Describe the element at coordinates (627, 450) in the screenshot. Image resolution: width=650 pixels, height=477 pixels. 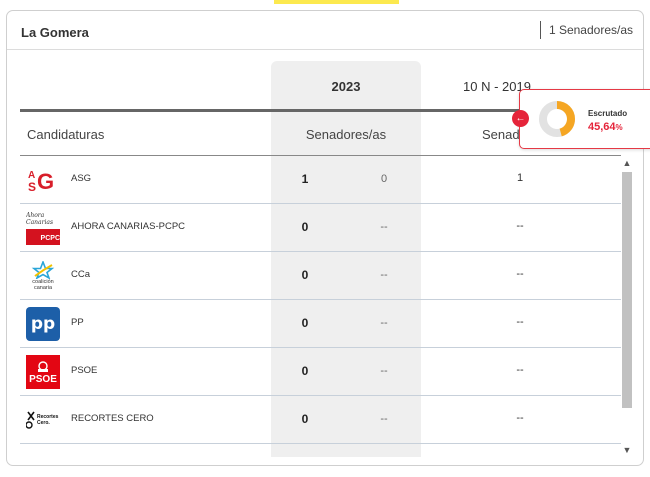
I see `scroll-down-icon: ▼` at that location.